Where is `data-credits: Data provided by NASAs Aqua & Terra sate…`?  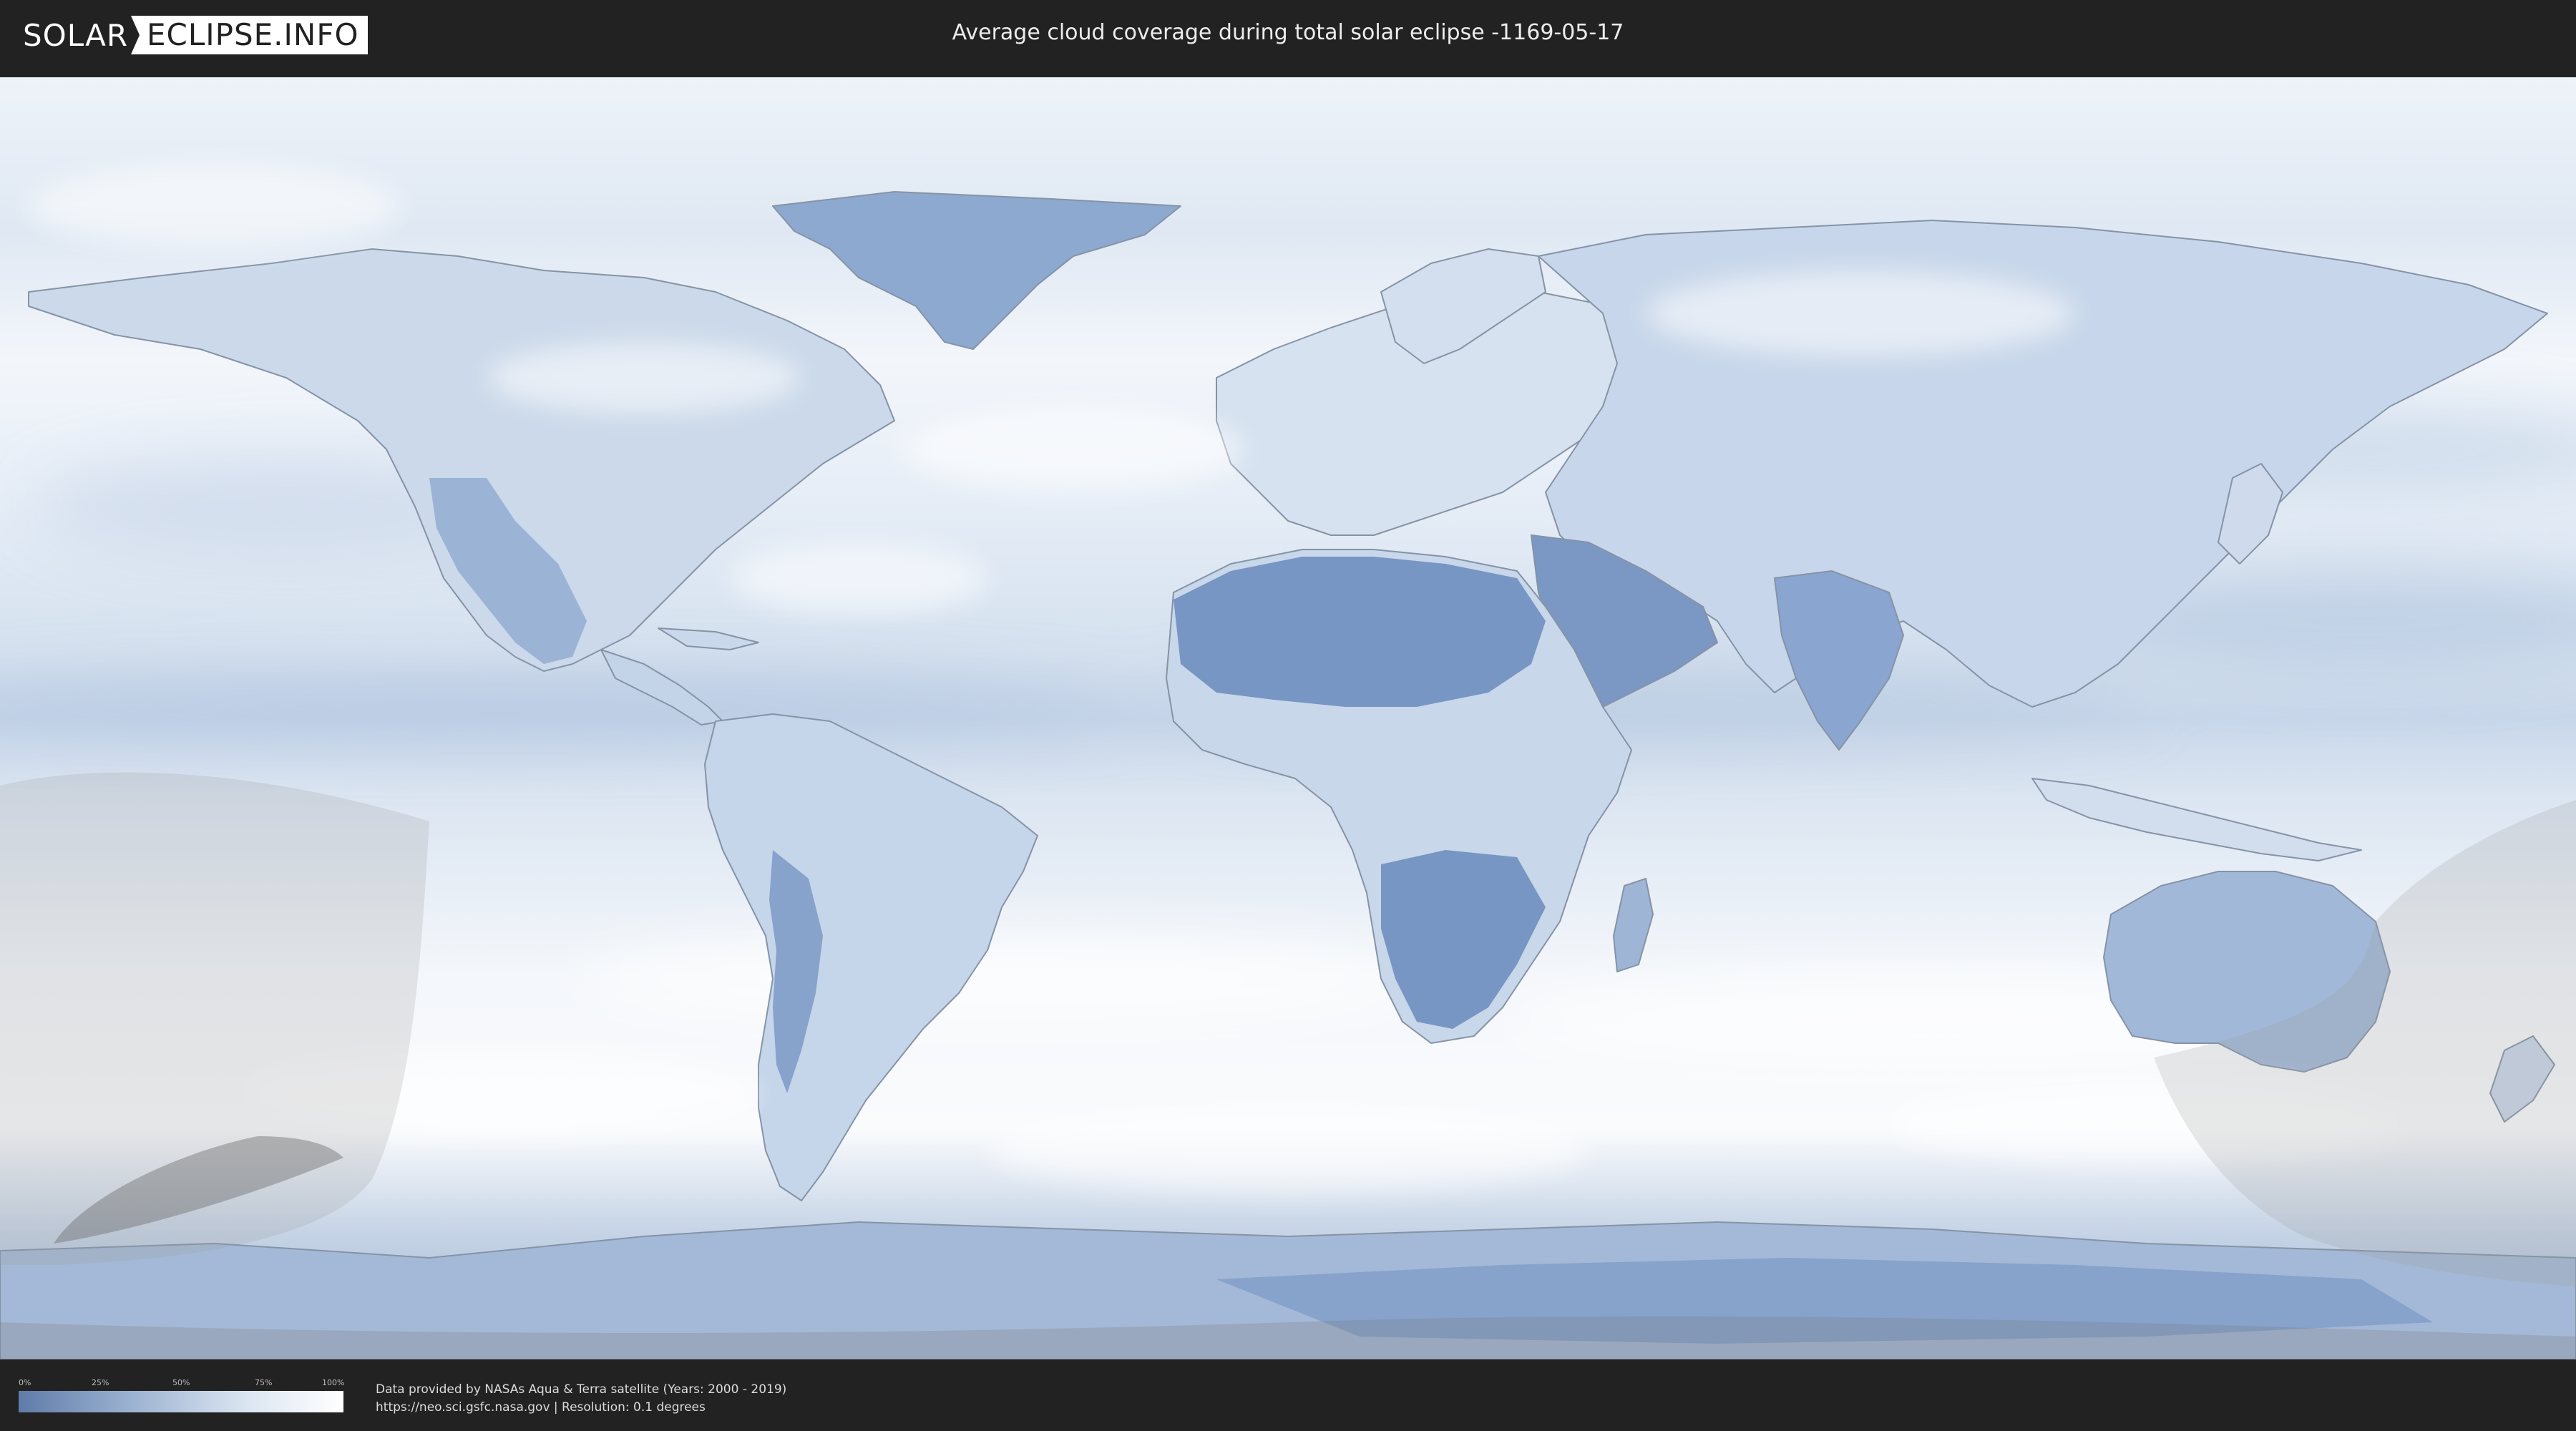 data-credits: Data provided by NASAs Aqua & Terra sate… is located at coordinates (581, 1399).